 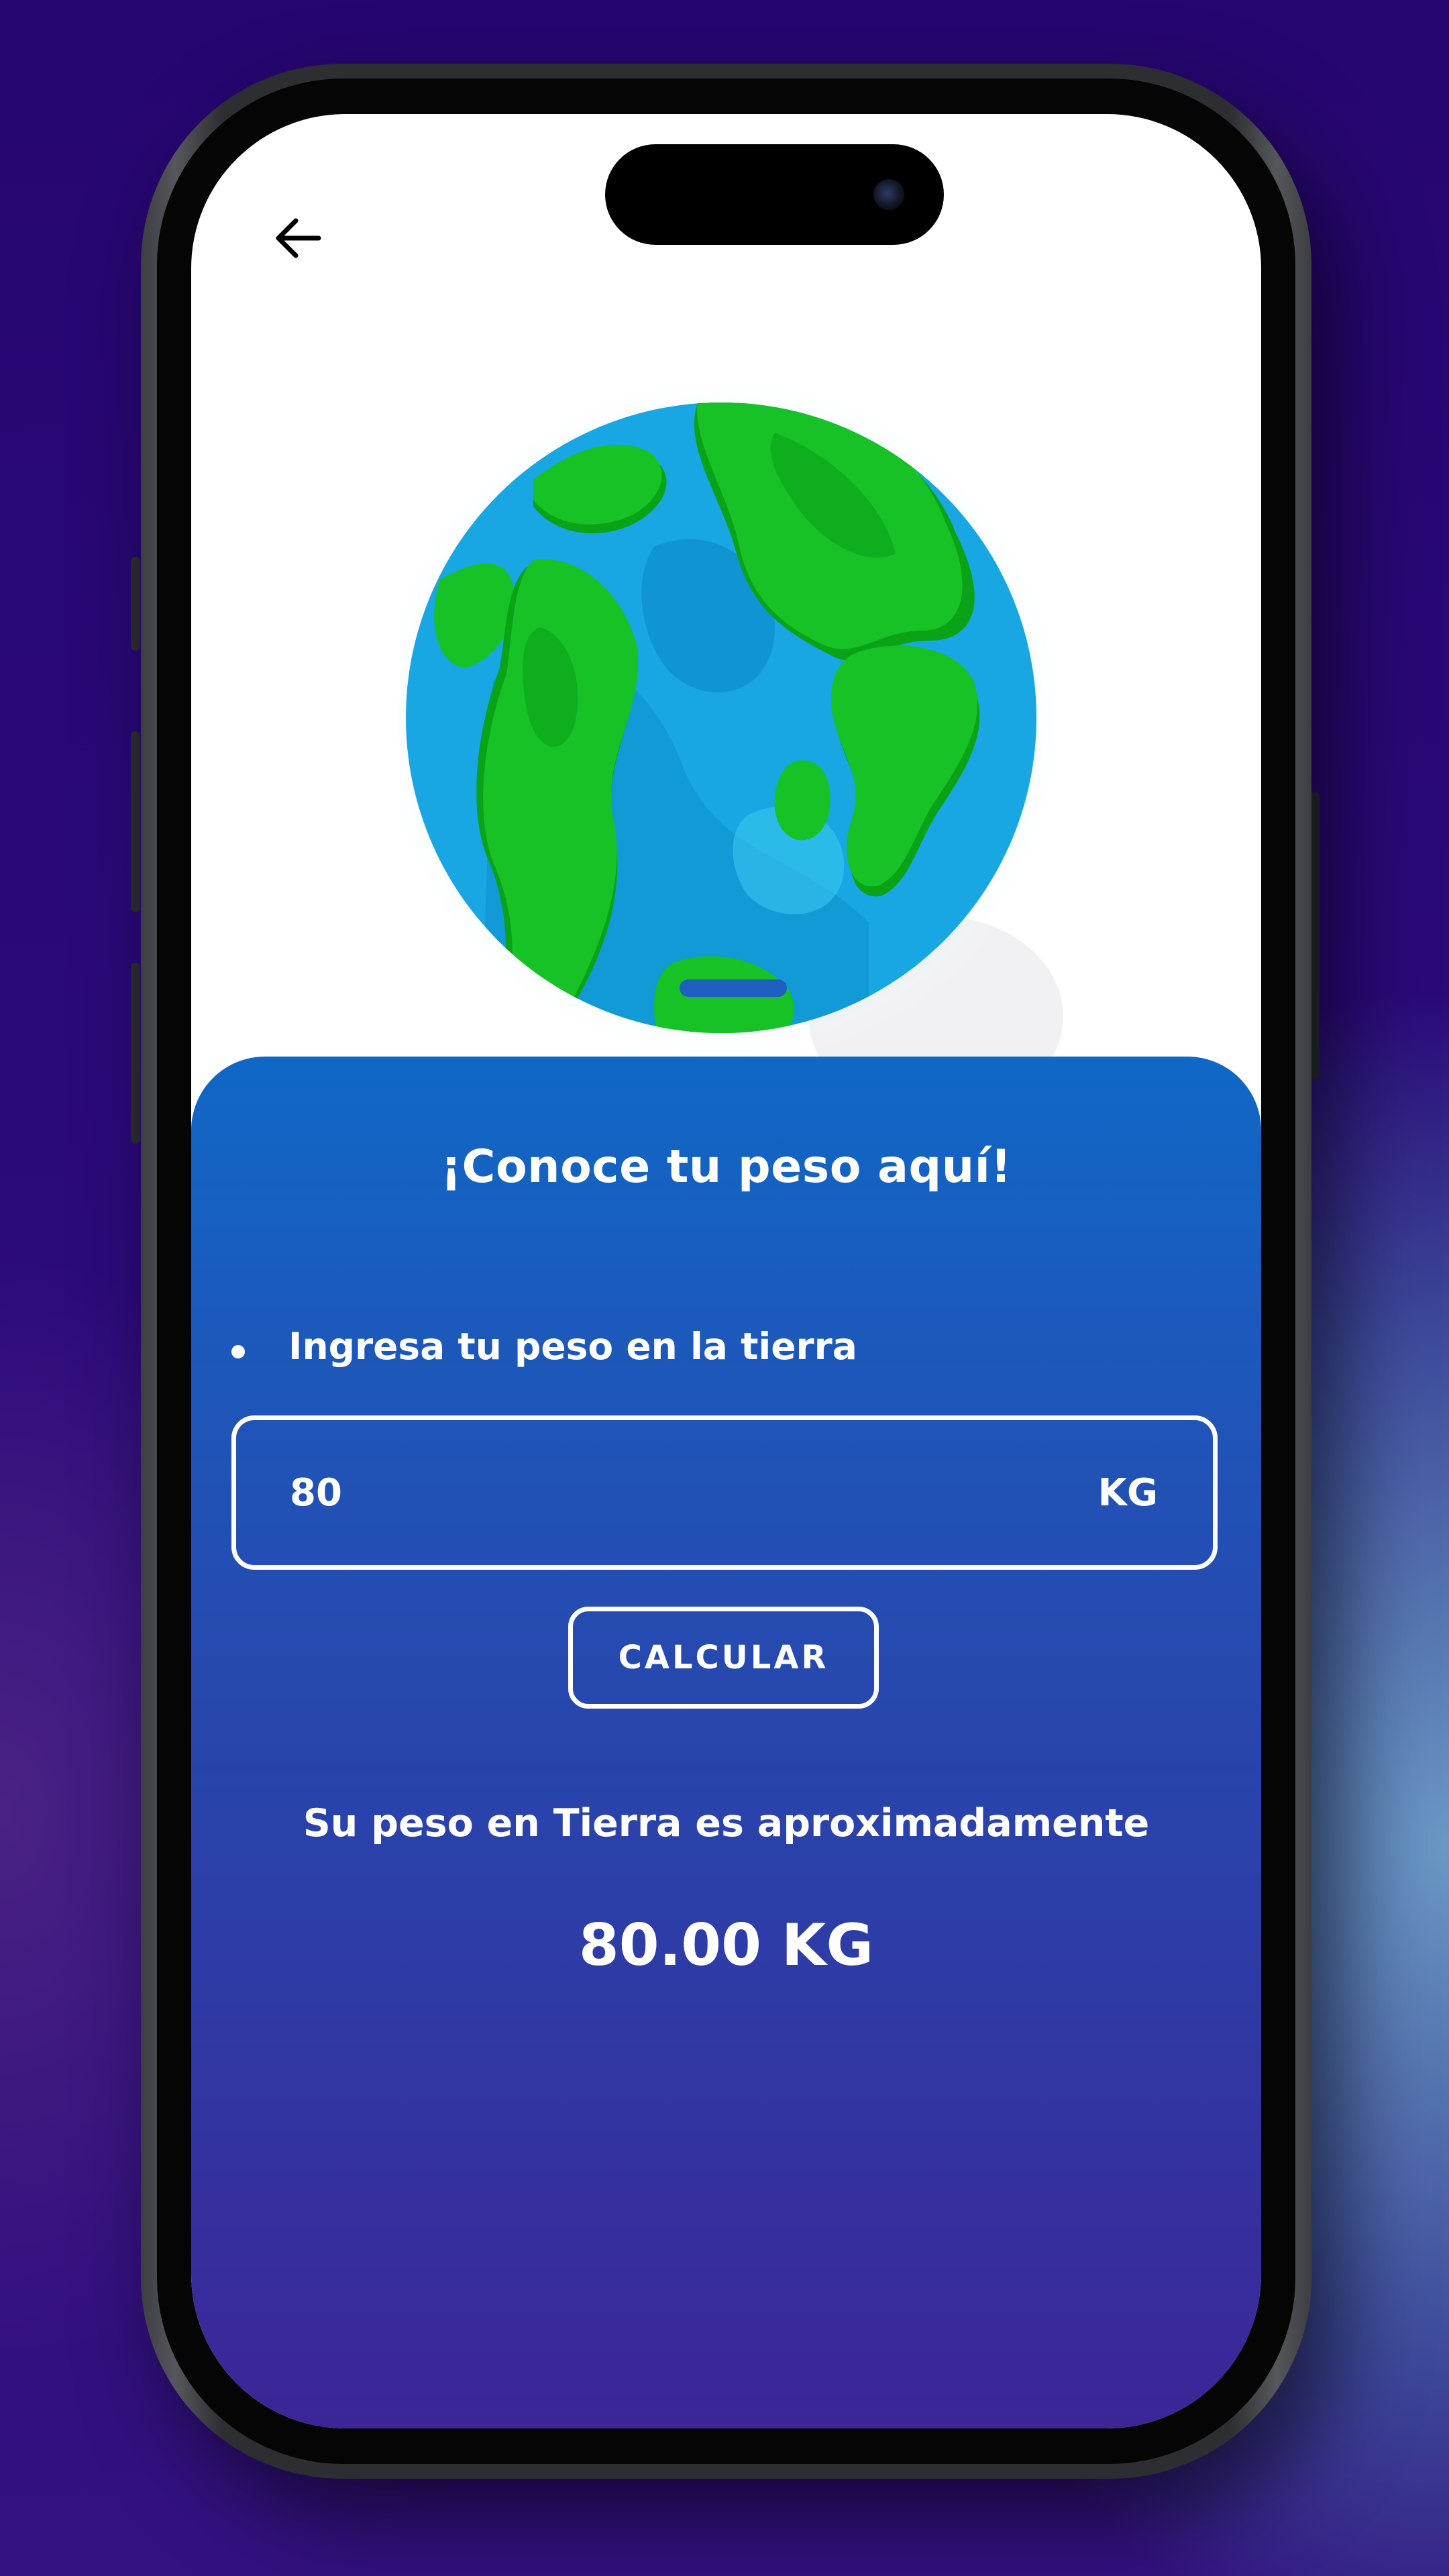 What do you see at coordinates (572, 1346) in the screenshot?
I see `instruction-label: Ingresa tu peso en la tierra` at bounding box center [572, 1346].